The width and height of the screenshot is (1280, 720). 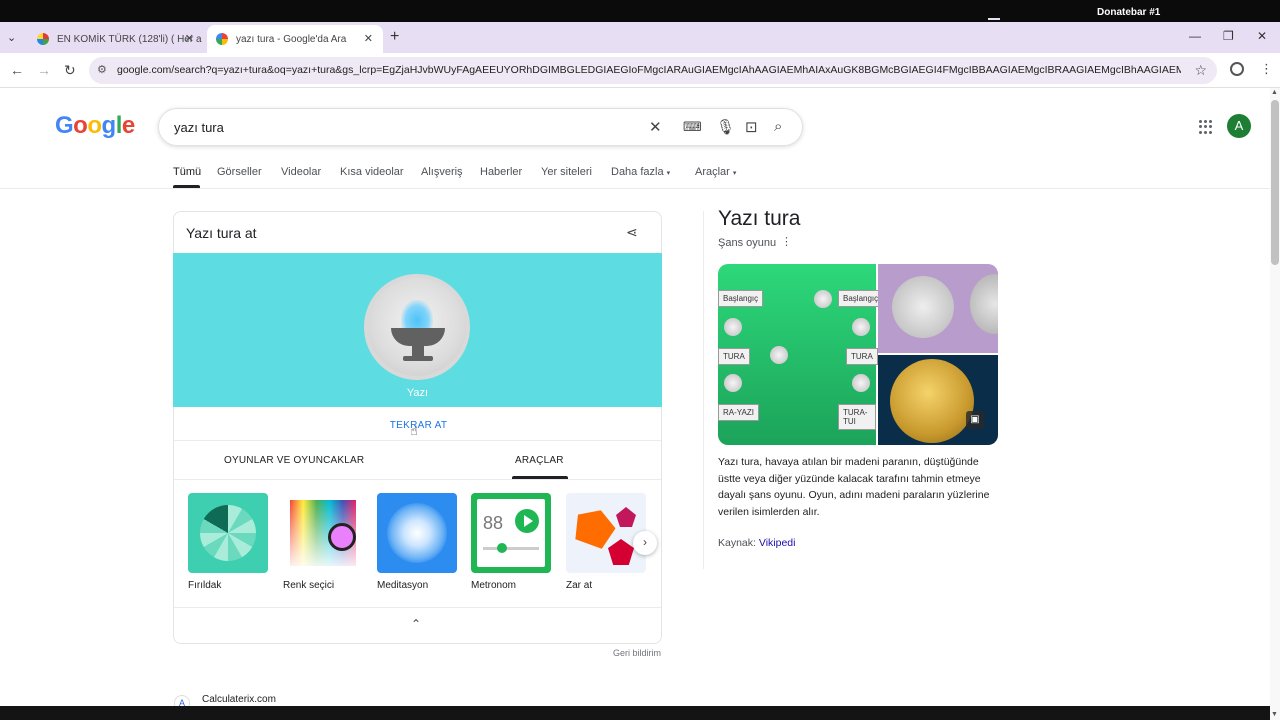 I want to click on search-input: yazı tura, so click(x=199, y=127).